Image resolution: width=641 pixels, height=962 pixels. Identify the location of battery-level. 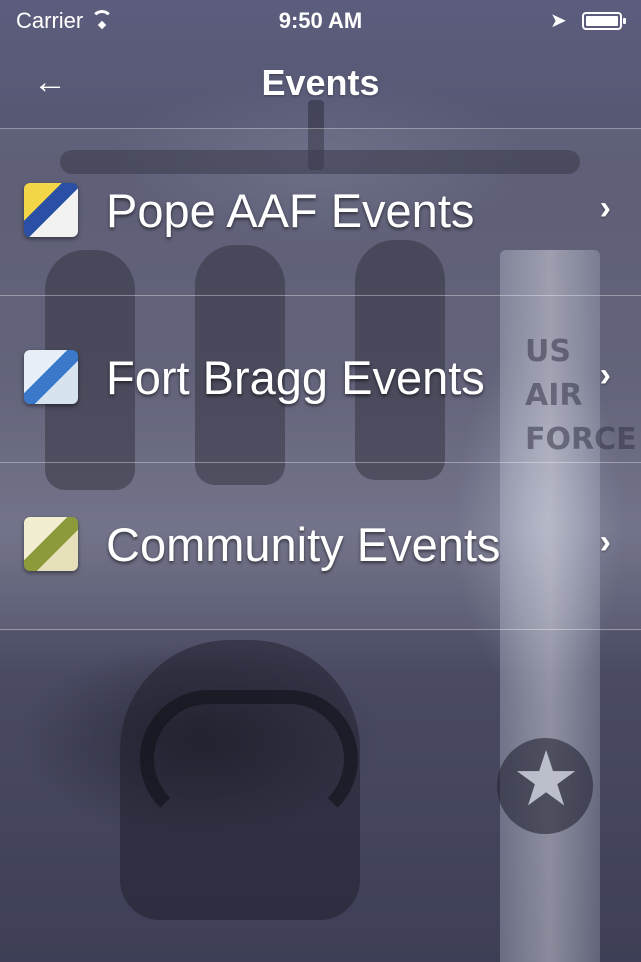
(602, 21).